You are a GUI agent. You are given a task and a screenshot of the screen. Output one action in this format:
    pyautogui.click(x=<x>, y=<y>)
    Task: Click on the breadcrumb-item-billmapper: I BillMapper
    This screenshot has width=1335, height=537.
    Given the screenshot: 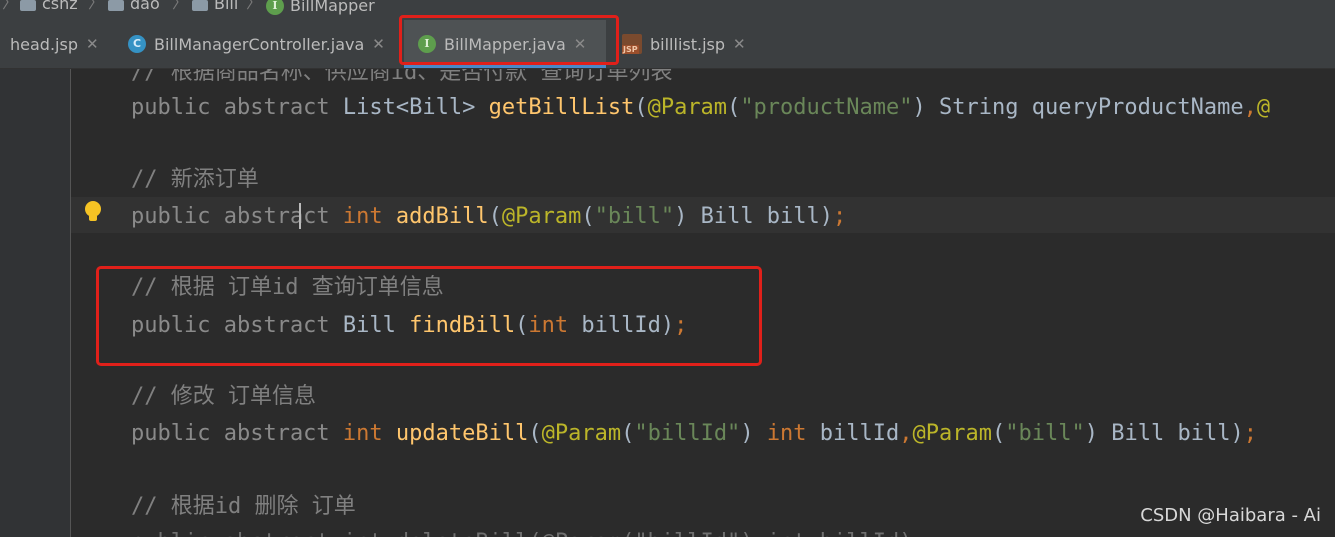 What is the action you would take?
    pyautogui.click(x=320, y=7)
    